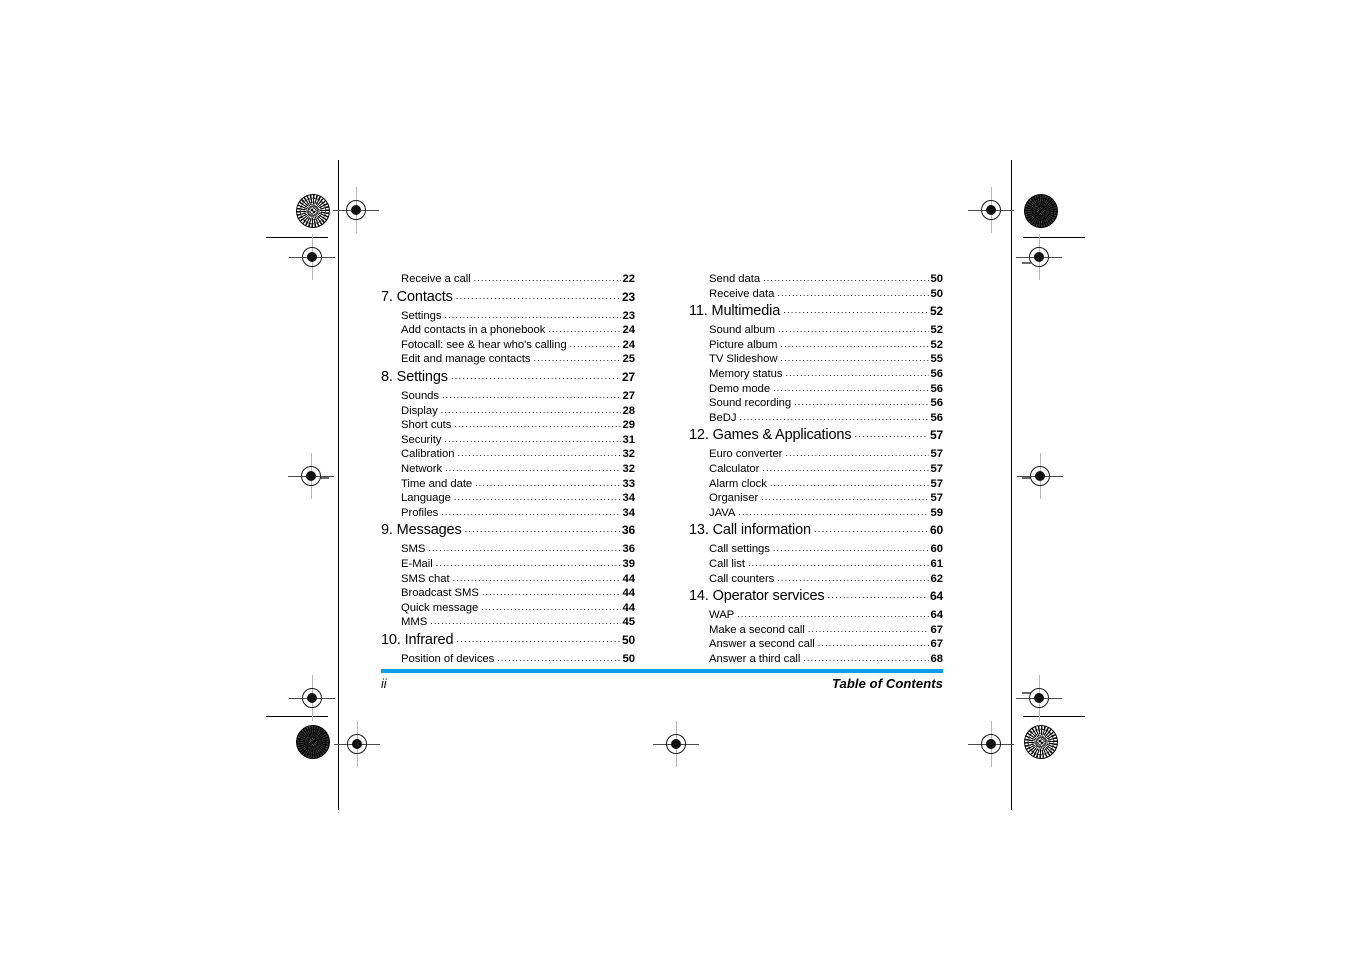  I want to click on toc-page-number: 22, so click(629, 279).